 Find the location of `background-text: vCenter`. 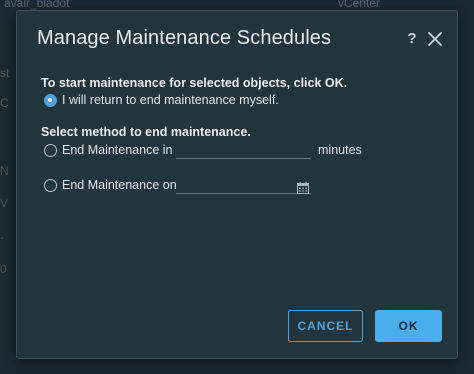

background-text: vCenter is located at coordinates (359, 5).